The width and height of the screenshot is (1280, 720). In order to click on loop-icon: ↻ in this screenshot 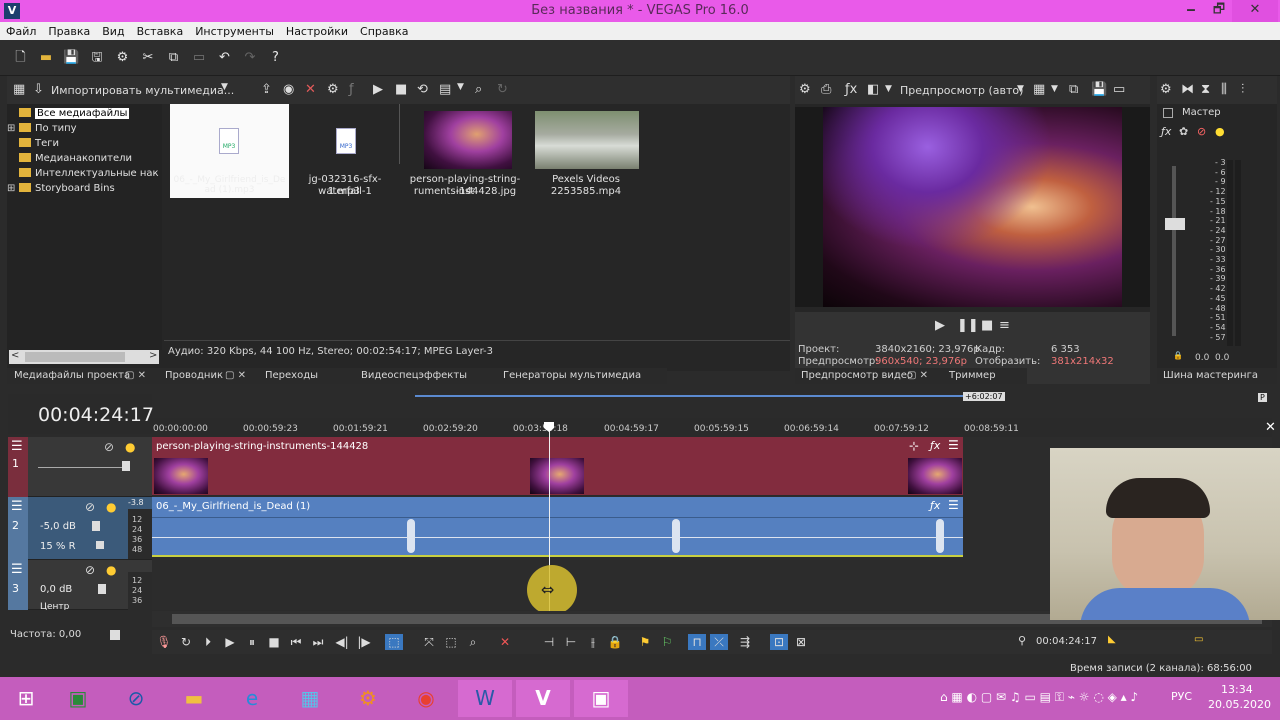, I will do `click(186, 642)`.